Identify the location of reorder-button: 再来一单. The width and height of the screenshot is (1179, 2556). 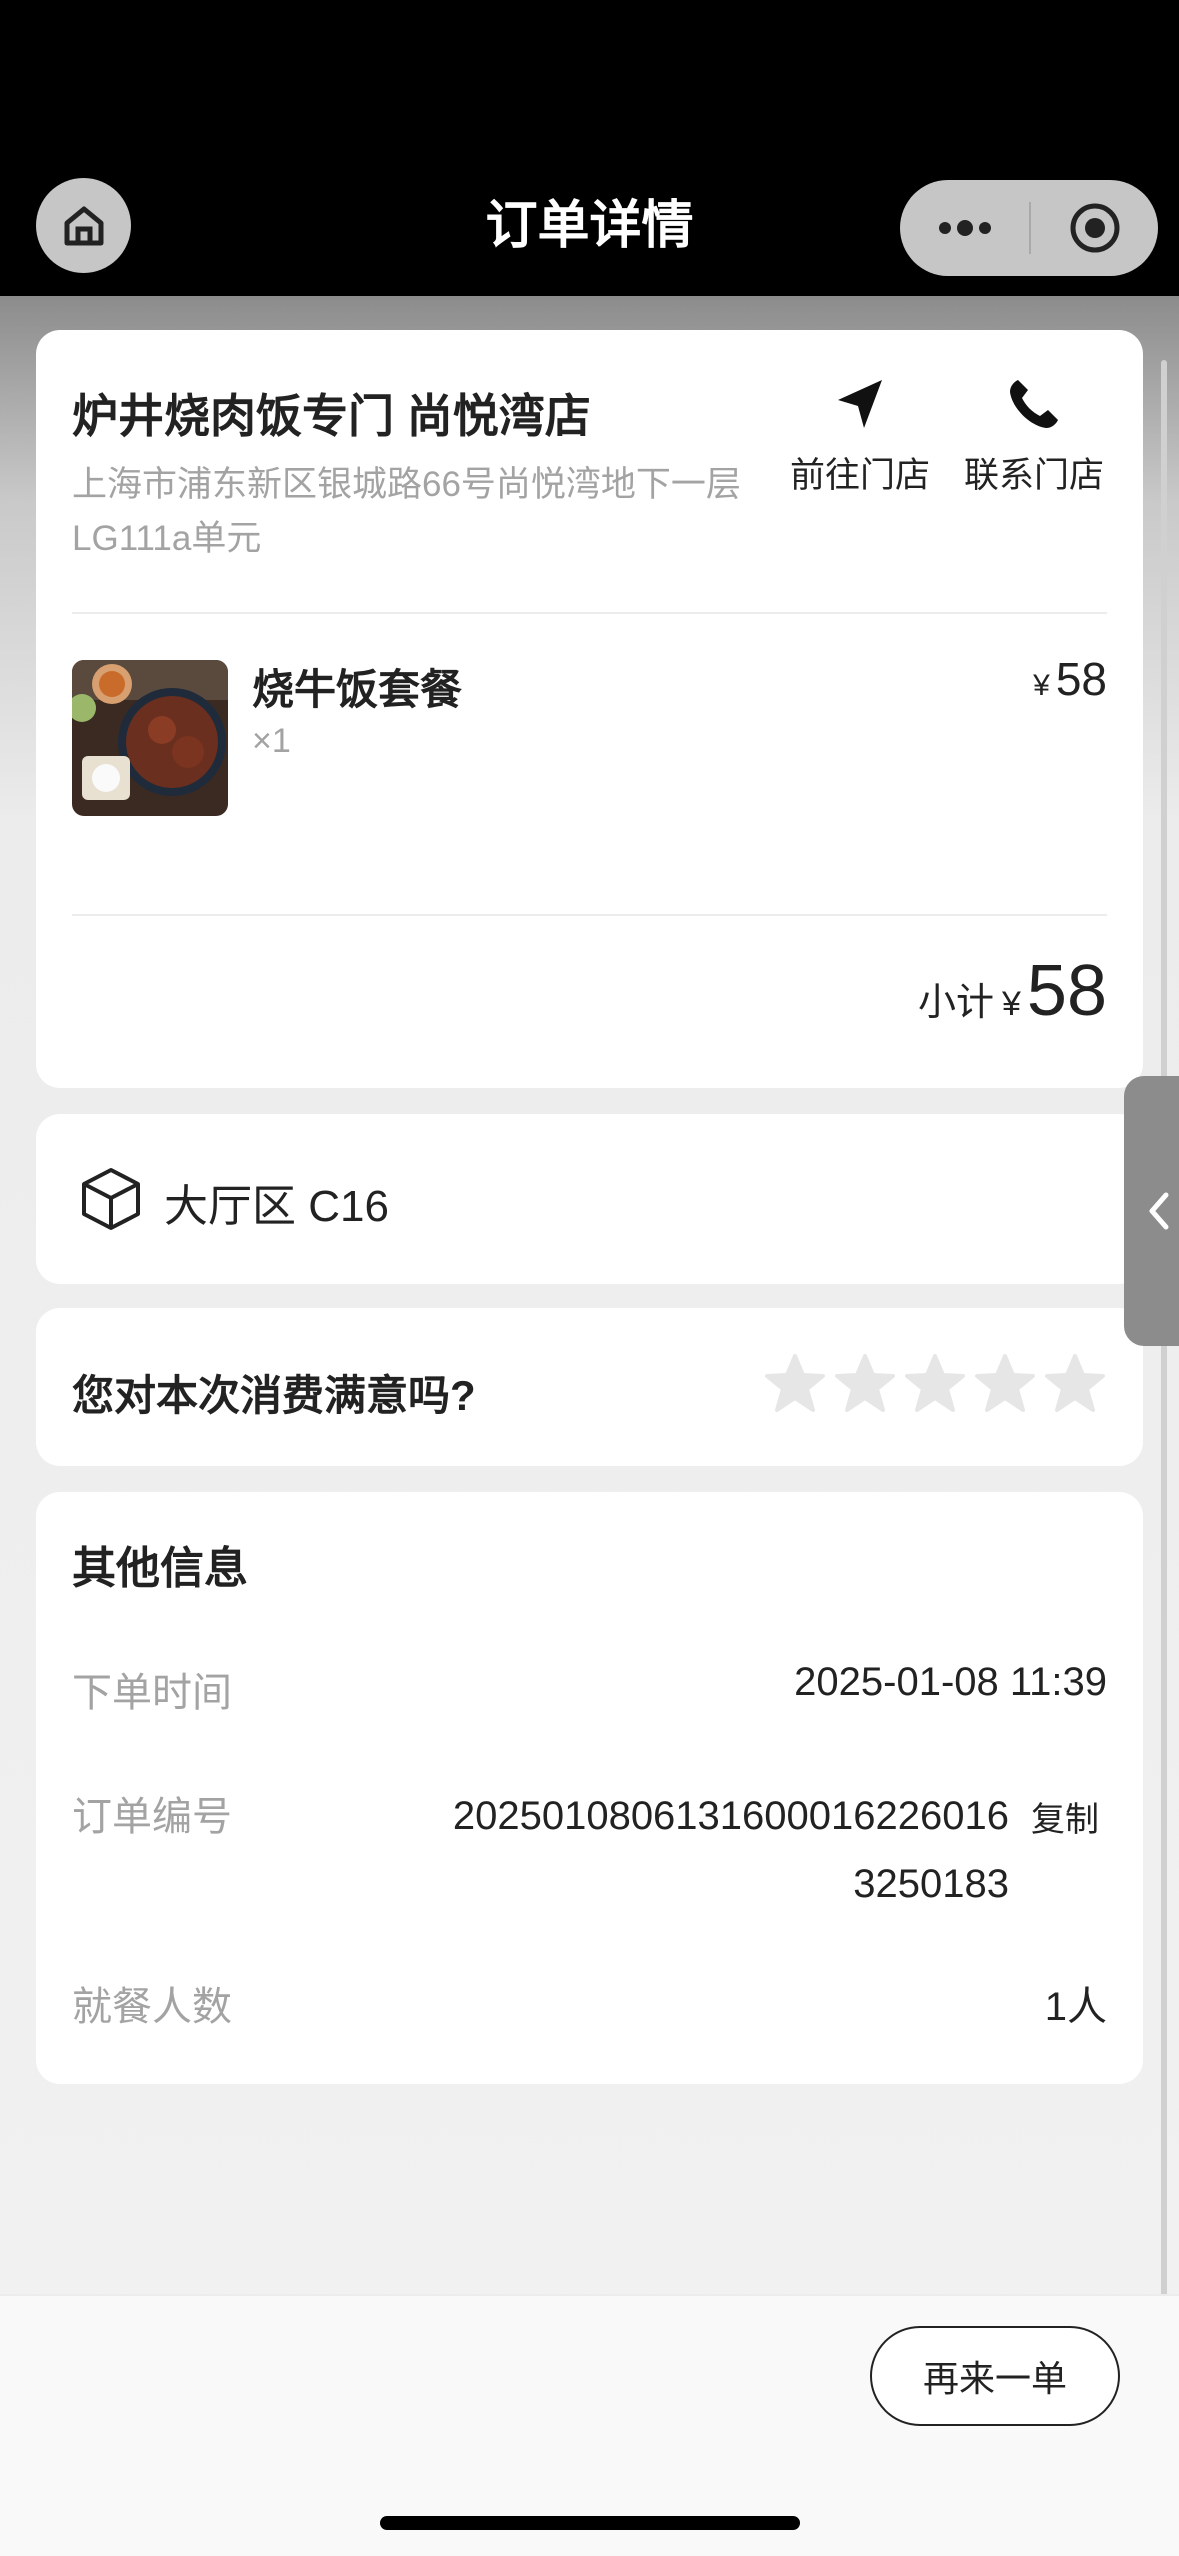
(995, 2376).